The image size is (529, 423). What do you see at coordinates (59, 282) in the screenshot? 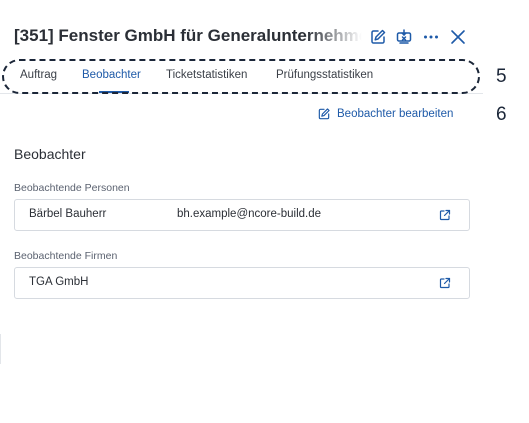
I see `company-name: TGA GmbH` at bounding box center [59, 282].